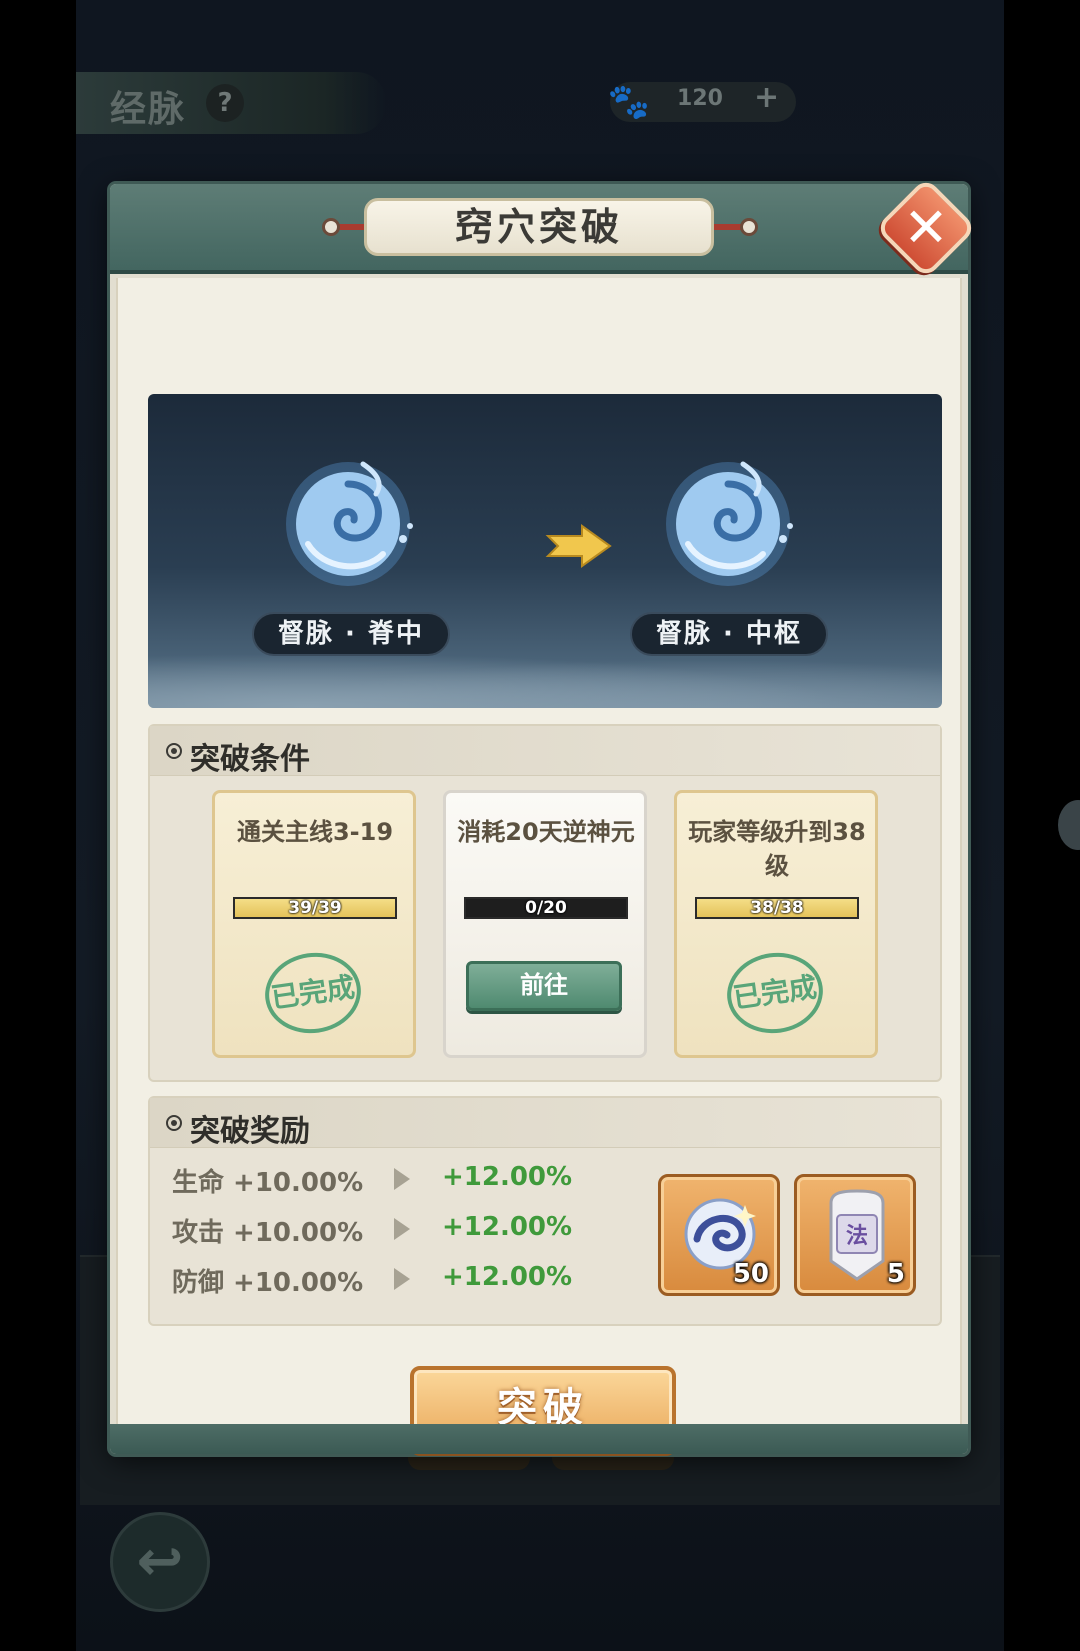  I want to click on law-talisman-icon: 法, so click(857, 1235).